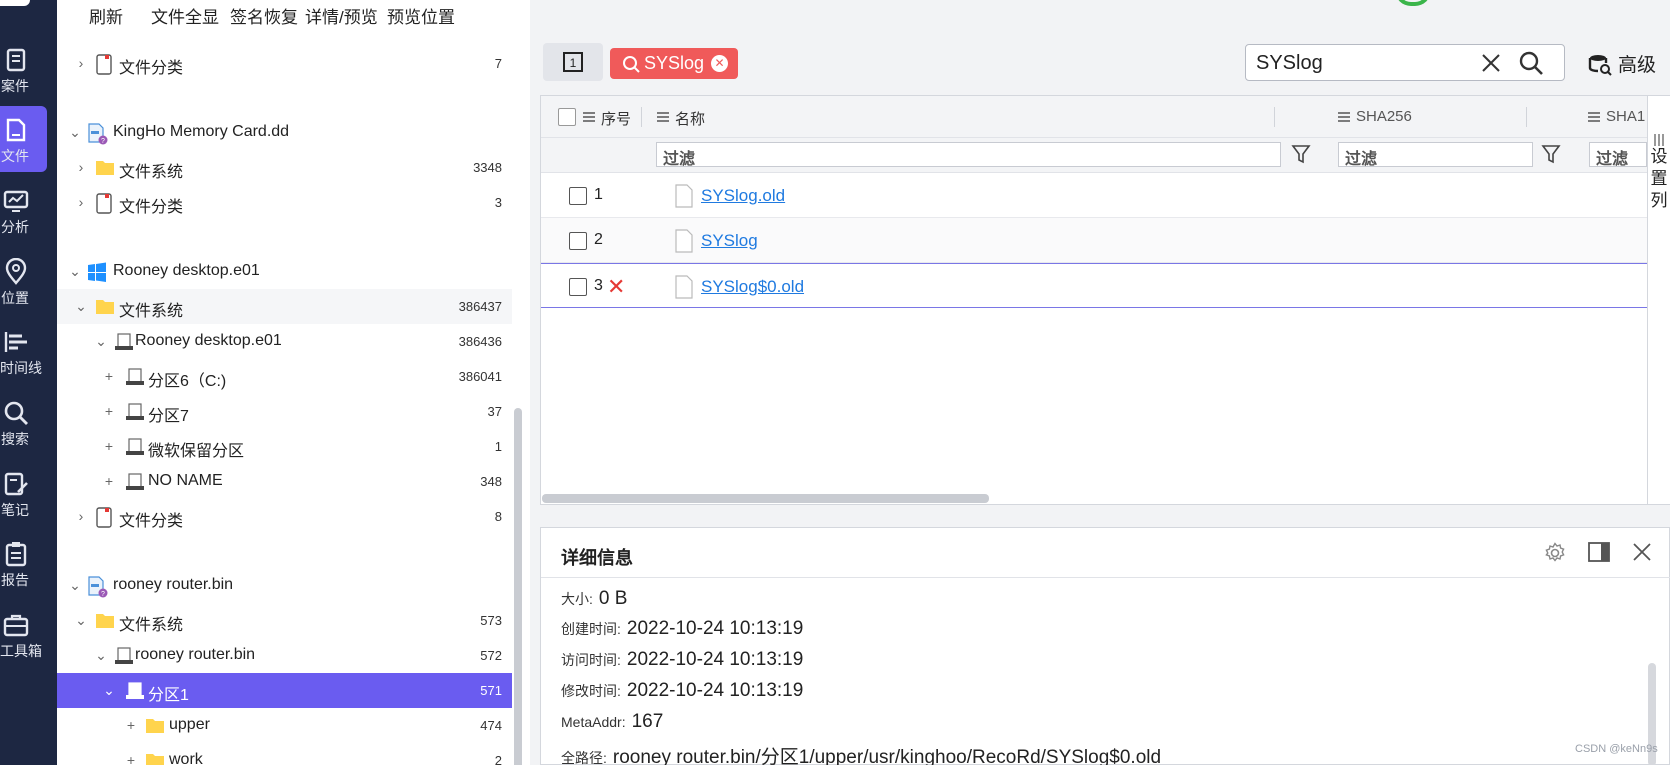 The height and width of the screenshot is (765, 1670). I want to click on rail-item-file: 文件, so click(23, 139).